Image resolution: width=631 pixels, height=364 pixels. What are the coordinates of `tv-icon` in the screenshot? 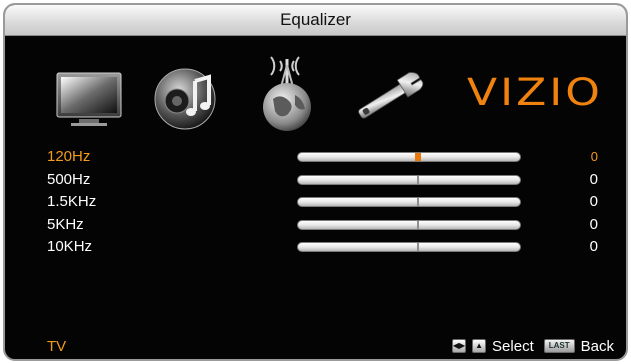 It's located at (89, 97).